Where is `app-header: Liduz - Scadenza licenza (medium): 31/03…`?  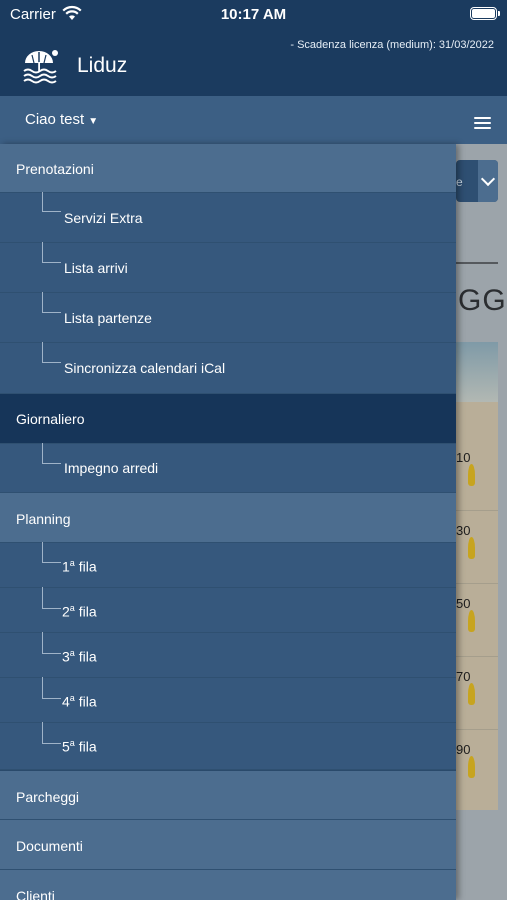
app-header: Liduz - Scadenza licenza (medium): 31/03… is located at coordinates (253, 63).